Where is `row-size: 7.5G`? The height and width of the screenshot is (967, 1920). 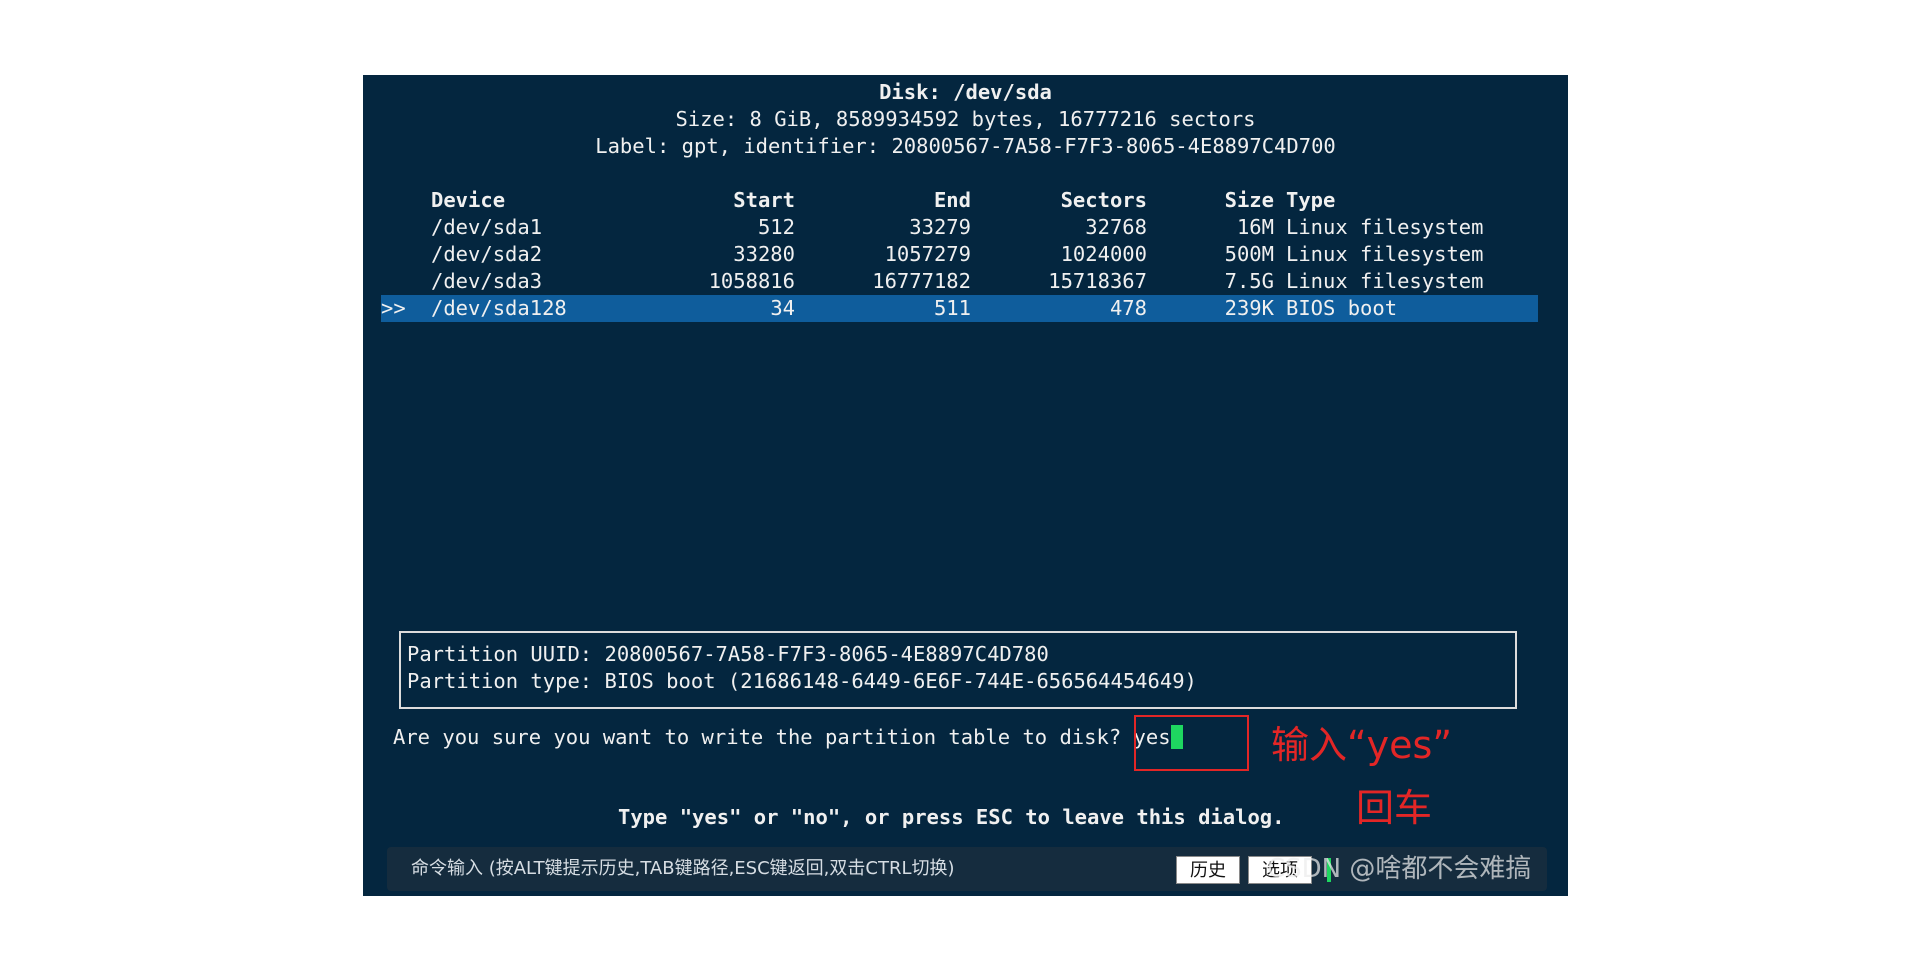
row-size: 7.5G is located at coordinates (1249, 281).